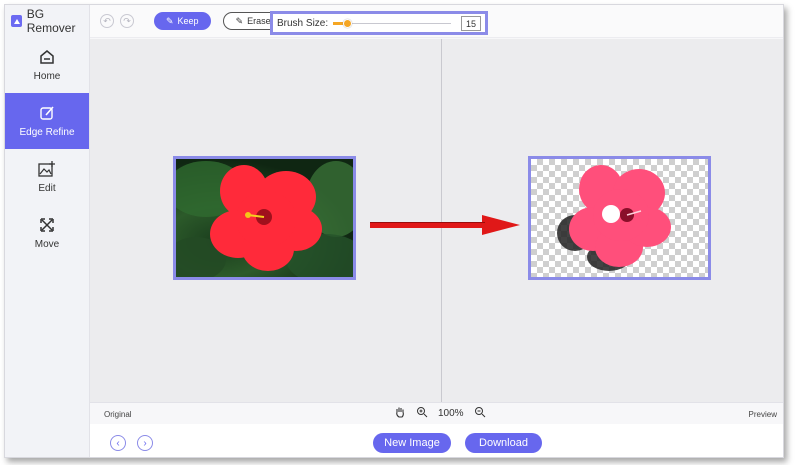  I want to click on bottom-bar: ‹ › New Image Download, so click(436, 440).